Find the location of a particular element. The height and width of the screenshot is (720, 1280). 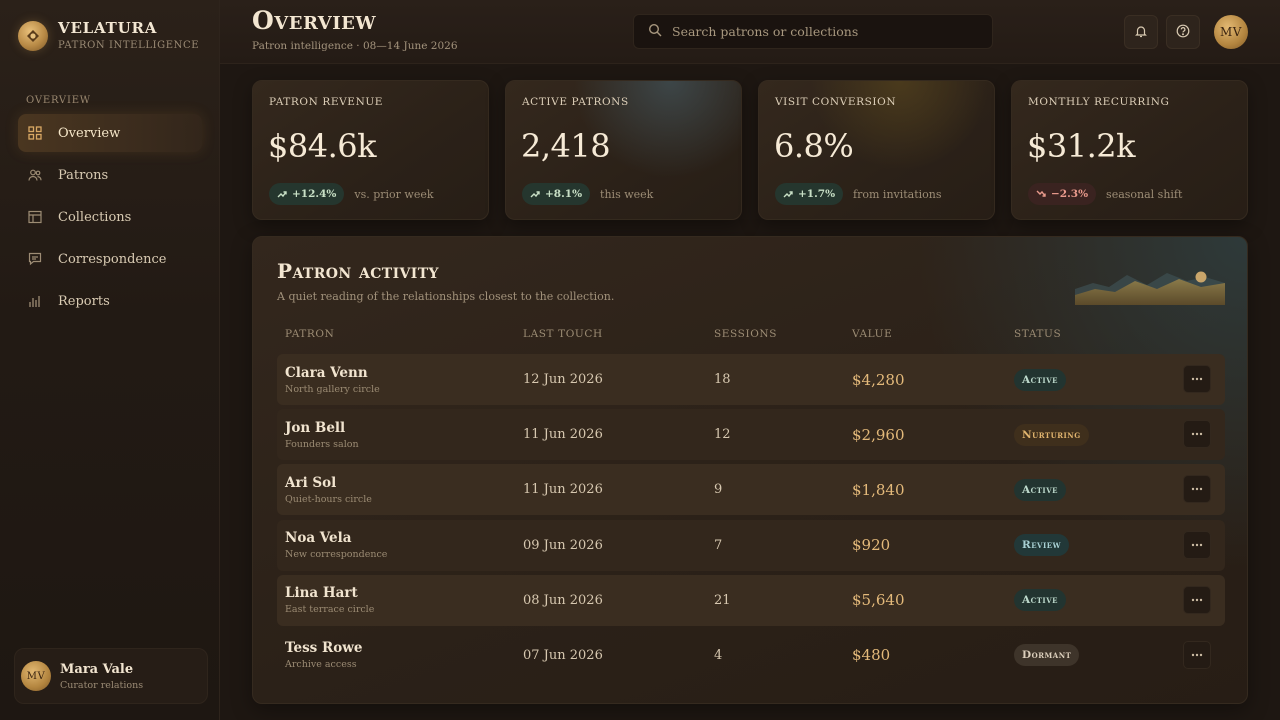

search-input is located at coordinates (822, 31).